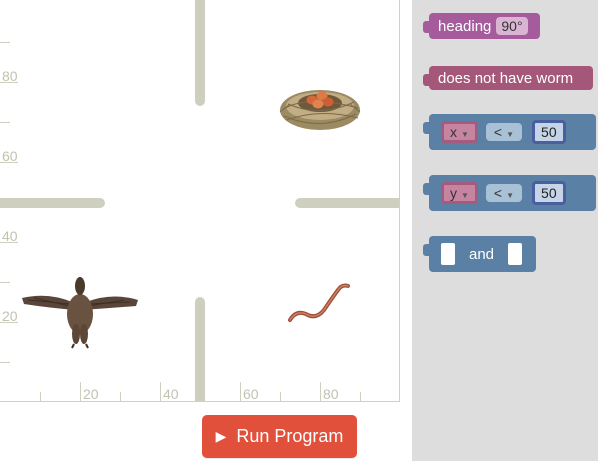  I want to click on wall-top-vertical, so click(200, 53).